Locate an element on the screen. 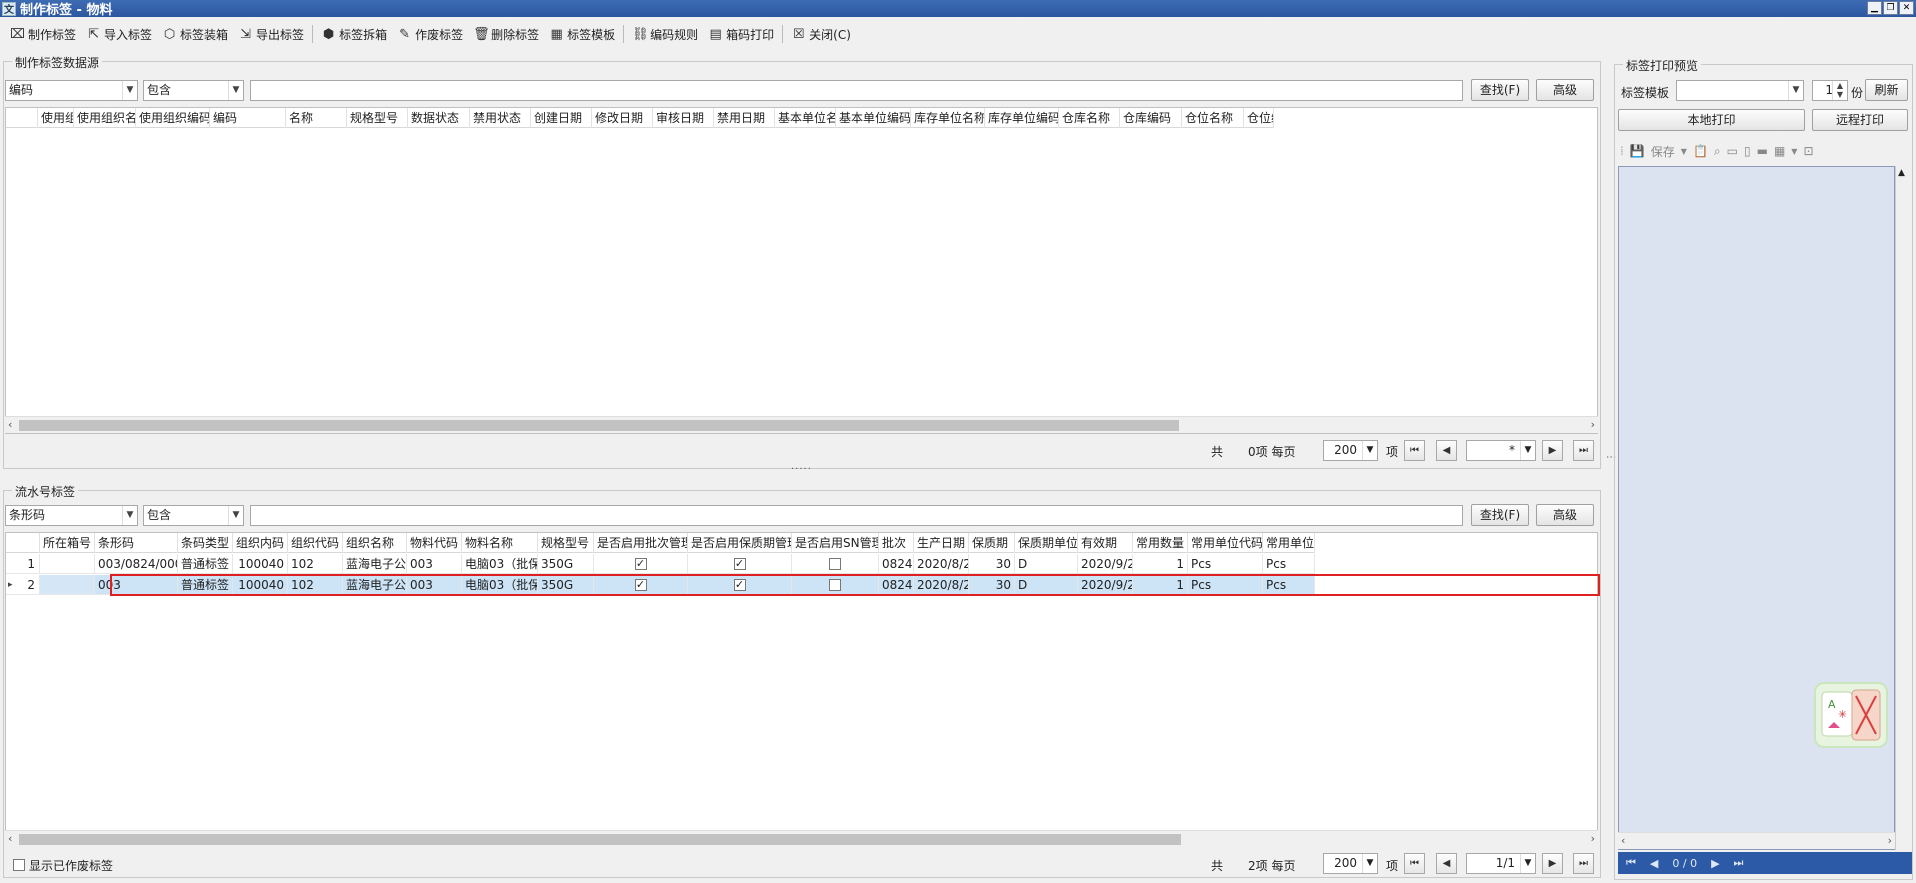 The image size is (1916, 883). source-field-select: 编码 ▼ is located at coordinates (71, 90).